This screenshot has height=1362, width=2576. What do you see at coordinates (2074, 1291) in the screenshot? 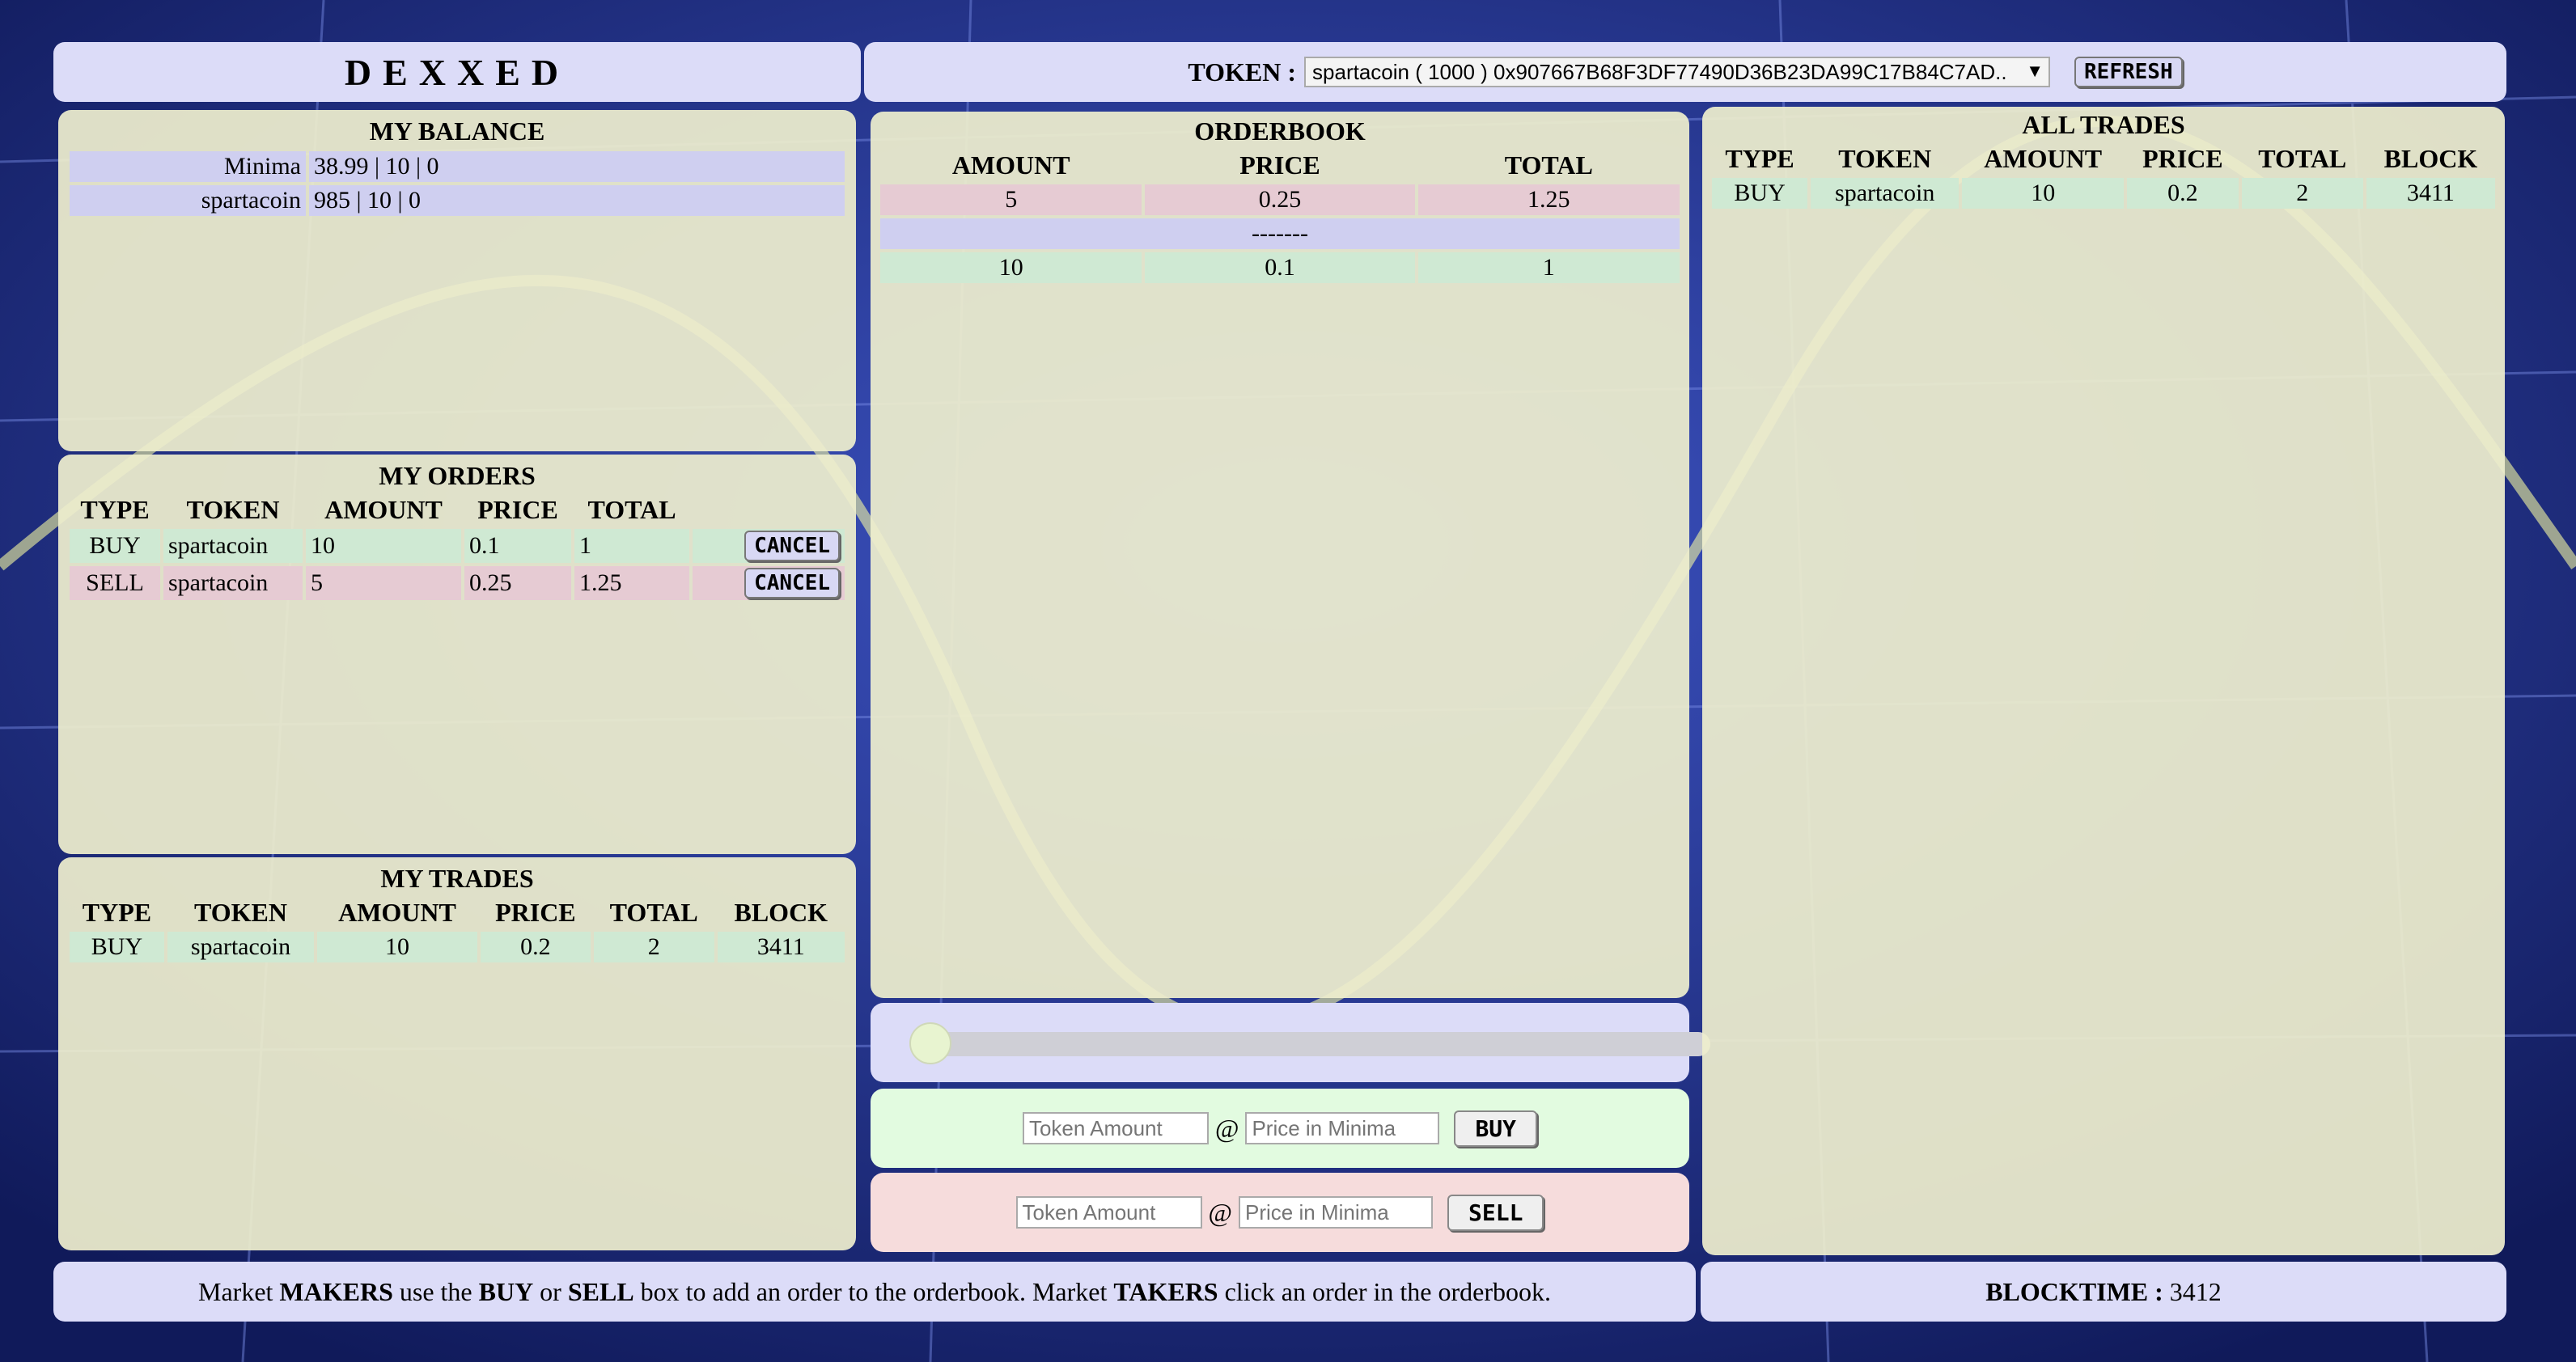
I see `blocktime-label: BLOCKTIME :` at bounding box center [2074, 1291].